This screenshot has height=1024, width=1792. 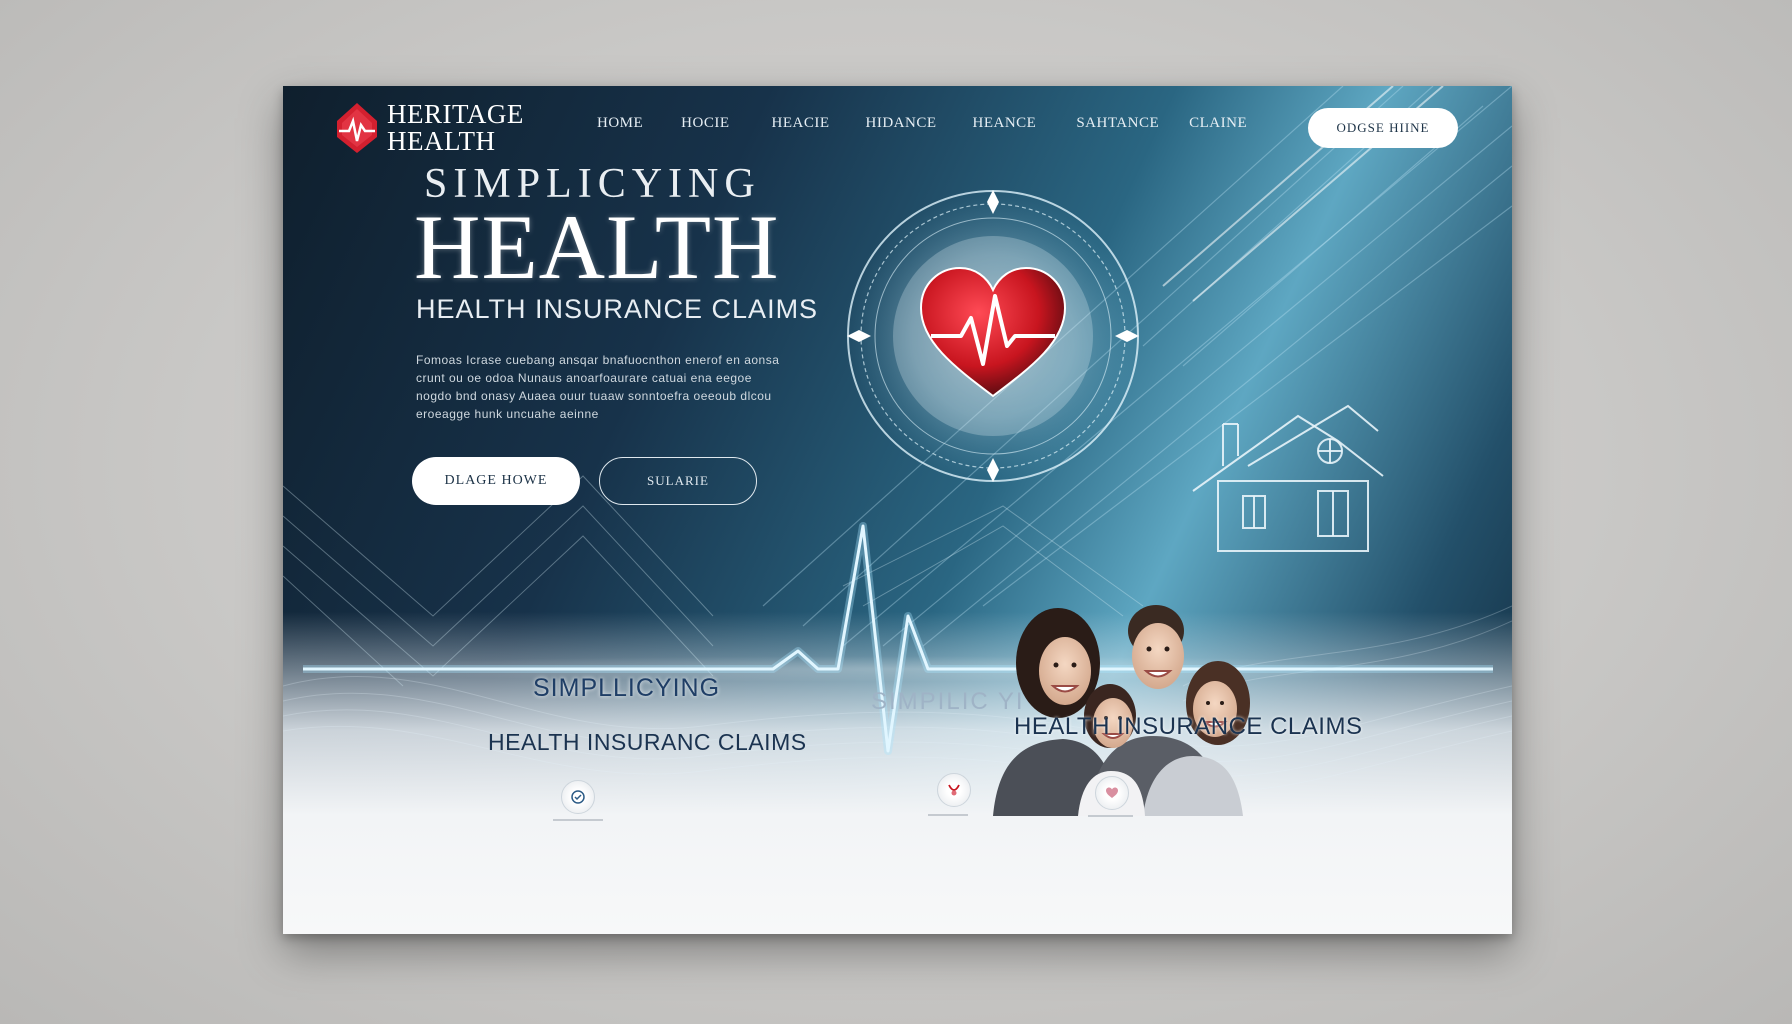 What do you see at coordinates (496, 481) in the screenshot?
I see `primary-cta-button: DLAGE HOWE` at bounding box center [496, 481].